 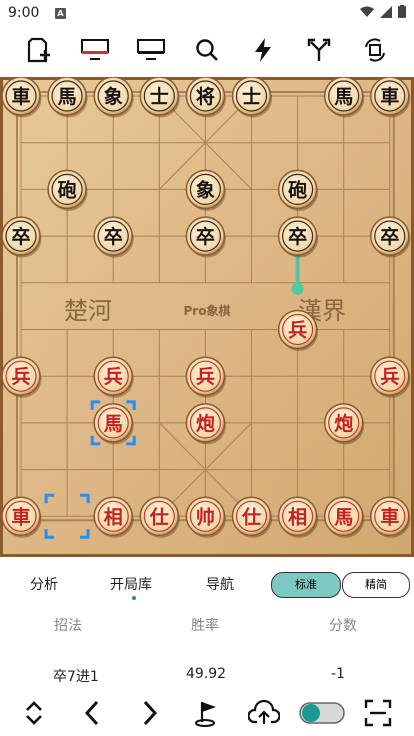 What do you see at coordinates (376, 585) in the screenshot?
I see `simple-mode-button: 精简` at bounding box center [376, 585].